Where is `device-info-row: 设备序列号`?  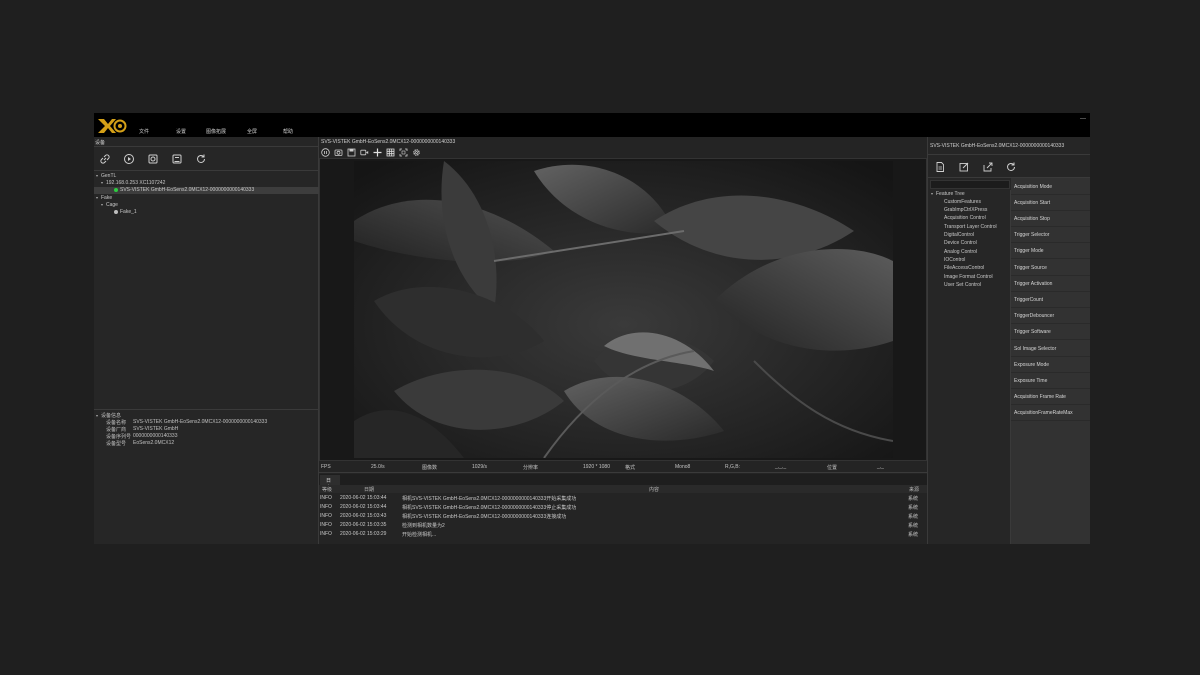 device-info-row: 设备序列号 is located at coordinates (119, 437).